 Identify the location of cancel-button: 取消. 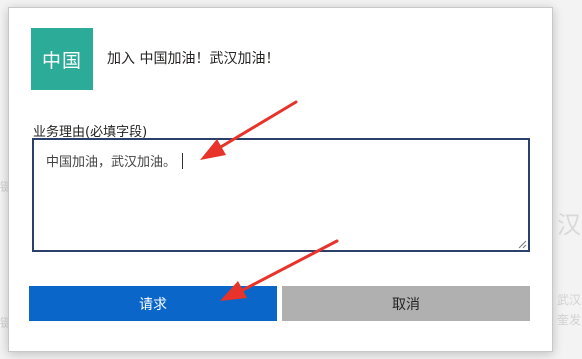
(406, 303).